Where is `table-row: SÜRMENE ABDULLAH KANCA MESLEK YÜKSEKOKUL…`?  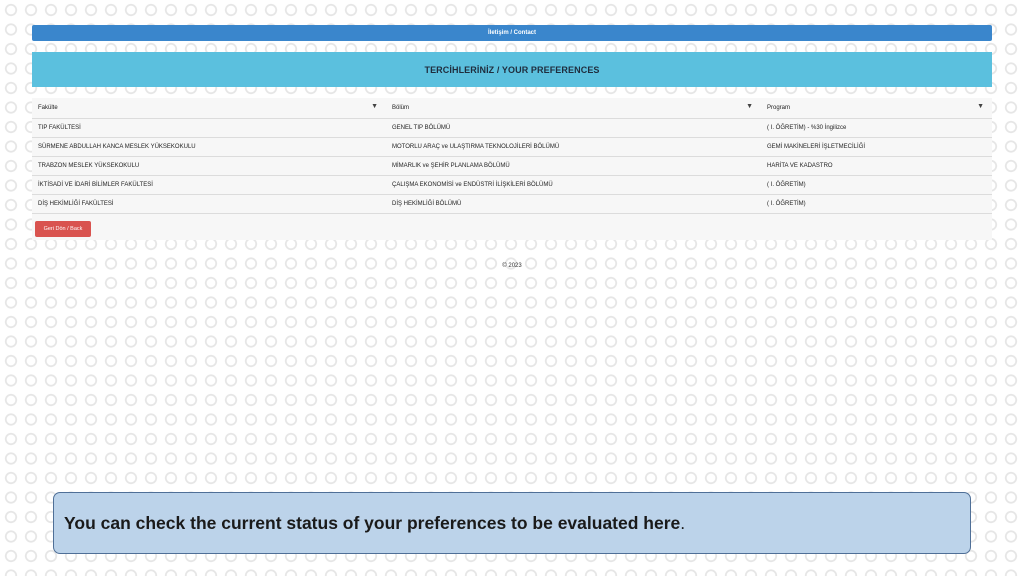
table-row: SÜRMENE ABDULLAH KANCA MESLEK YÜKSEKOKUL… is located at coordinates (512, 146).